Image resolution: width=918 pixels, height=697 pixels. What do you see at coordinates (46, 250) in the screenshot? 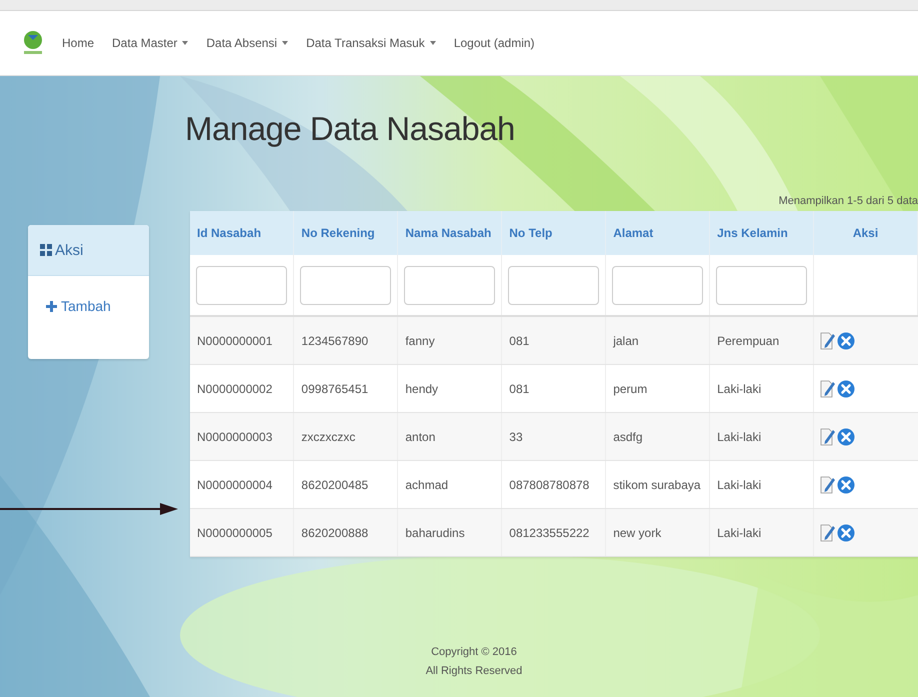
I see `grid-icon` at bounding box center [46, 250].